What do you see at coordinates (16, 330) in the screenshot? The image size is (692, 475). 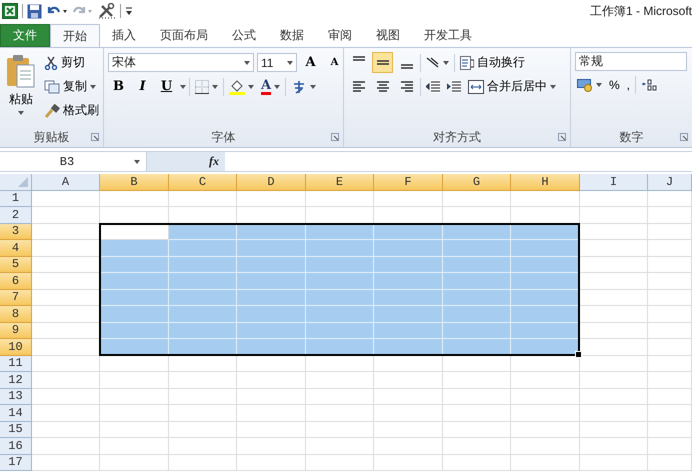 I see `row-header: 9` at bounding box center [16, 330].